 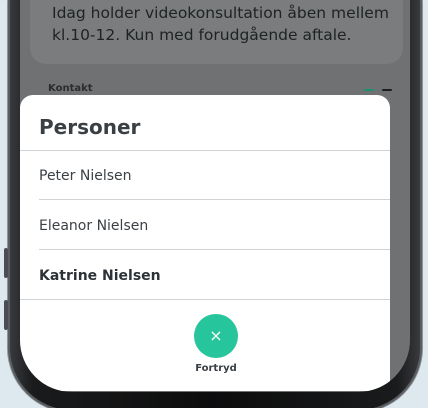 What do you see at coordinates (369, 90) in the screenshot?
I see `tab-indicator-active` at bounding box center [369, 90].